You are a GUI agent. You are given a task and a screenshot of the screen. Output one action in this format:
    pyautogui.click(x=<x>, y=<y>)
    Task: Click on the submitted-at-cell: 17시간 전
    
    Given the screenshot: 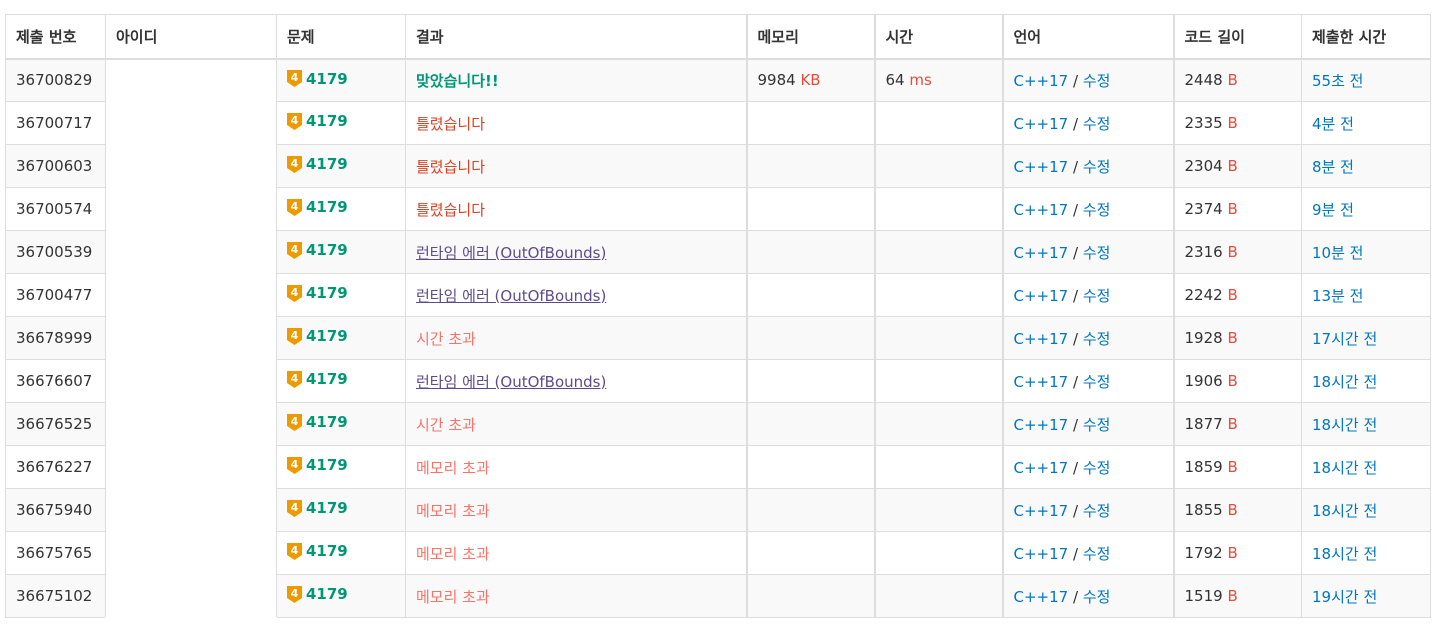 What is the action you would take?
    pyautogui.click(x=1366, y=338)
    